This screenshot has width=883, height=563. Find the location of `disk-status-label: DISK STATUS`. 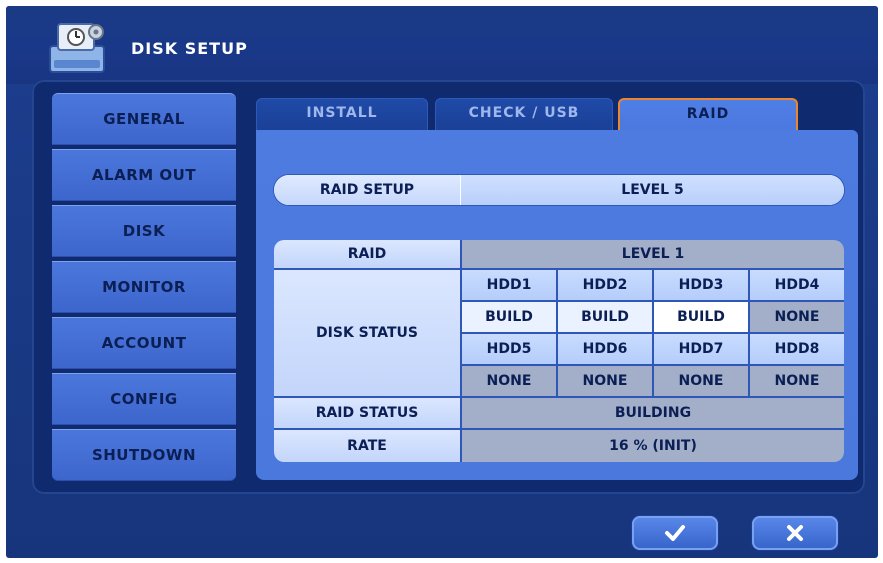

disk-status-label: DISK STATUS is located at coordinates (367, 333).